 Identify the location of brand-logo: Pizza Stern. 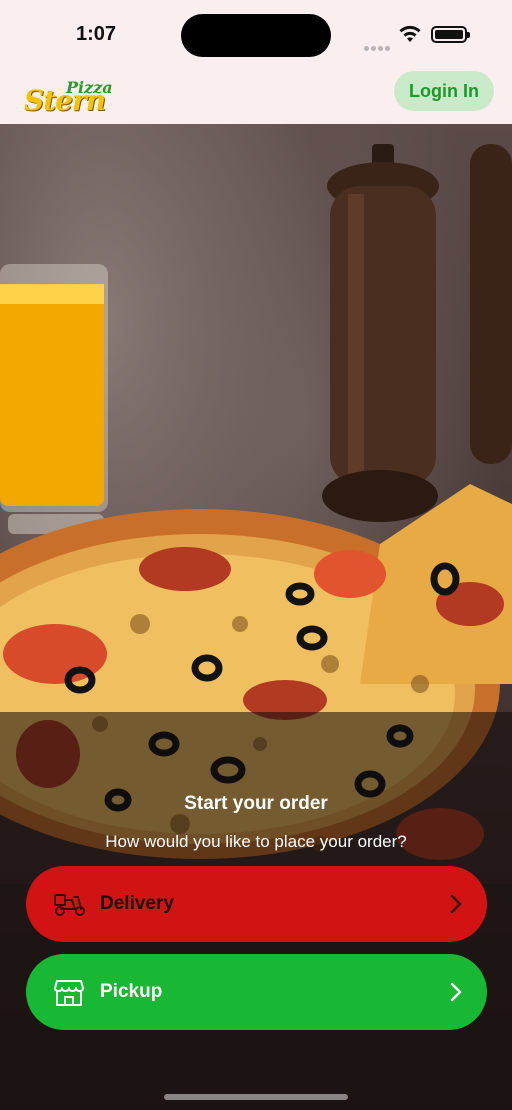
(72, 98).